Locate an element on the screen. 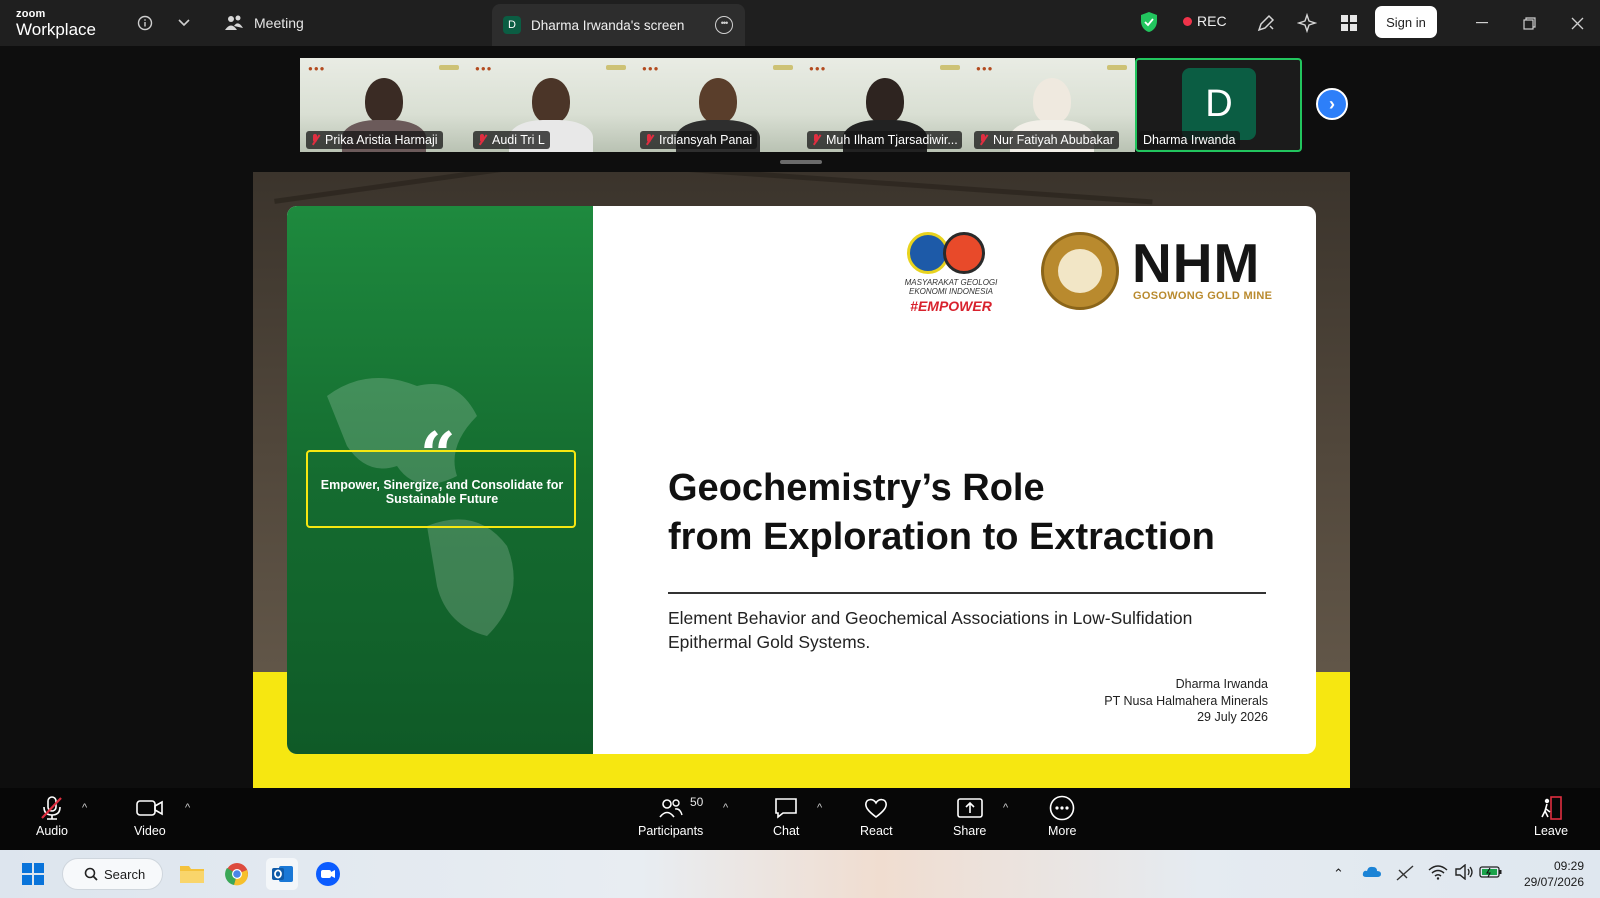  participant-tile: ●●● Audi Tri L is located at coordinates (550, 105).